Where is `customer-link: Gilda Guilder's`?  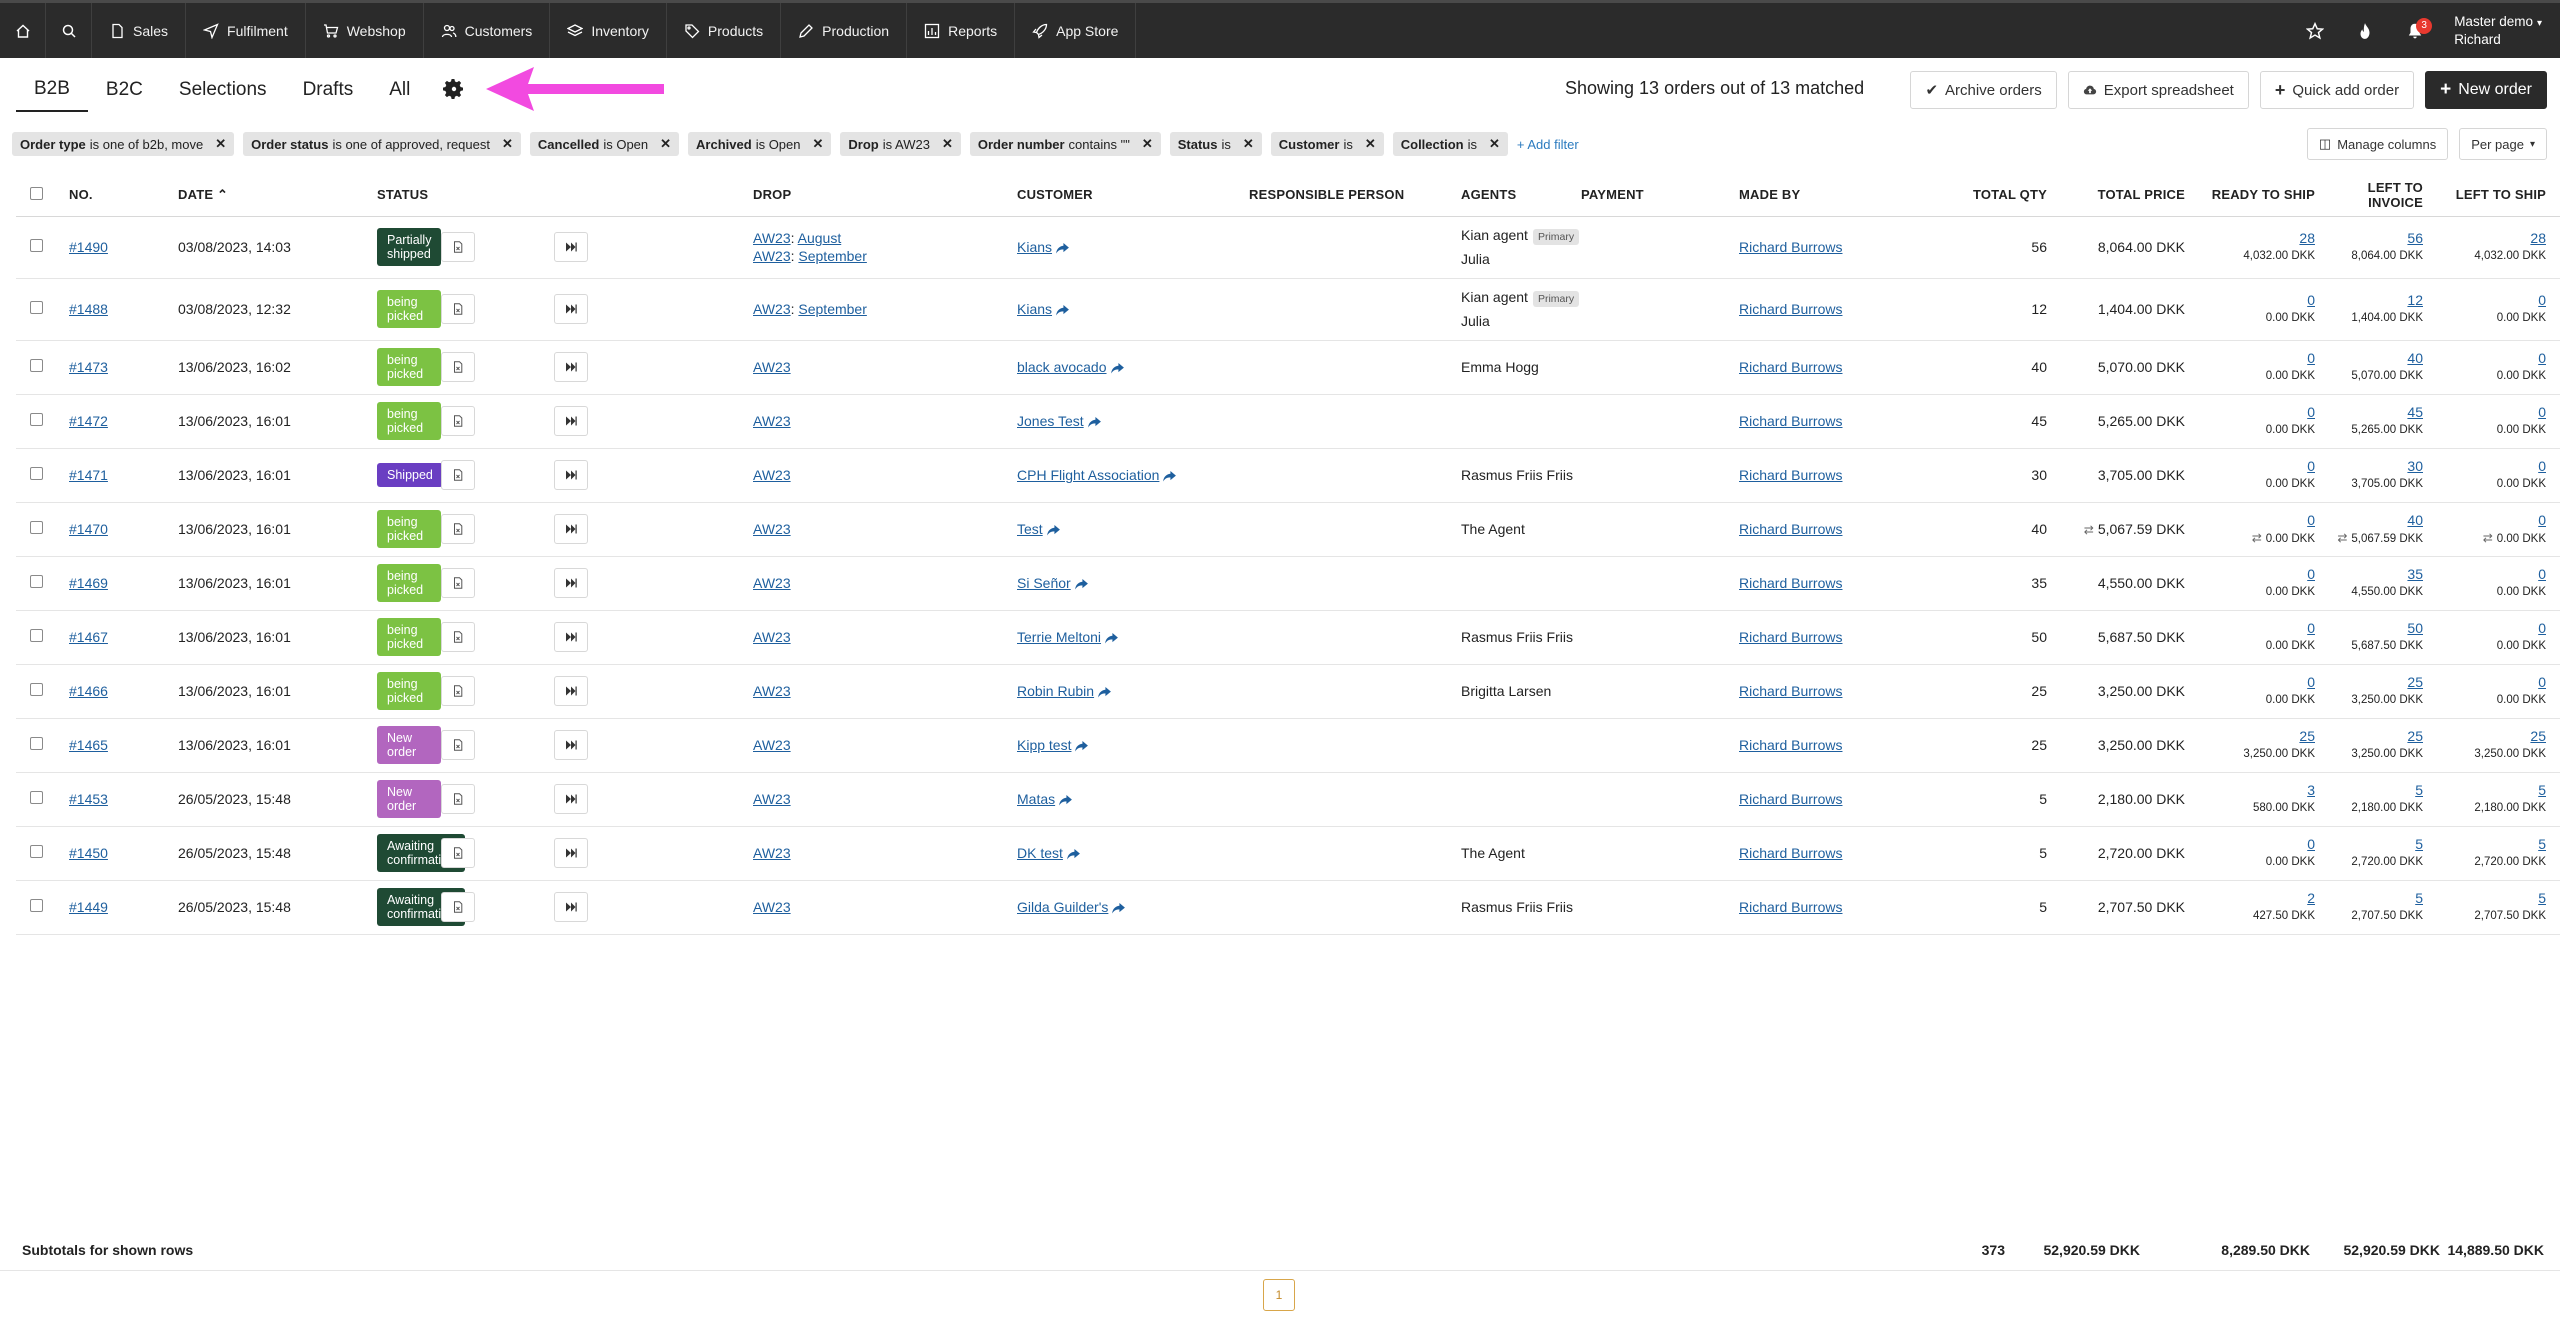
customer-link: Gilda Guilder's is located at coordinates (1062, 907).